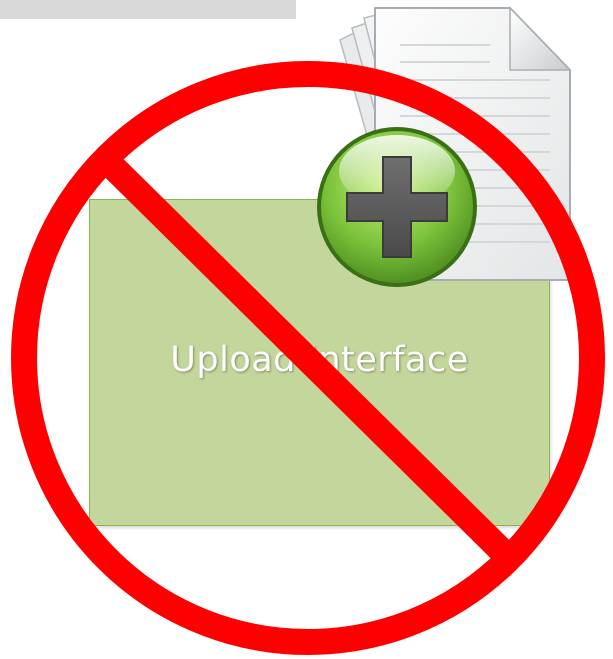 This screenshot has height=659, width=613. Describe the element at coordinates (319, 359) in the screenshot. I see `upload-interface-label: Upload Interface` at that location.